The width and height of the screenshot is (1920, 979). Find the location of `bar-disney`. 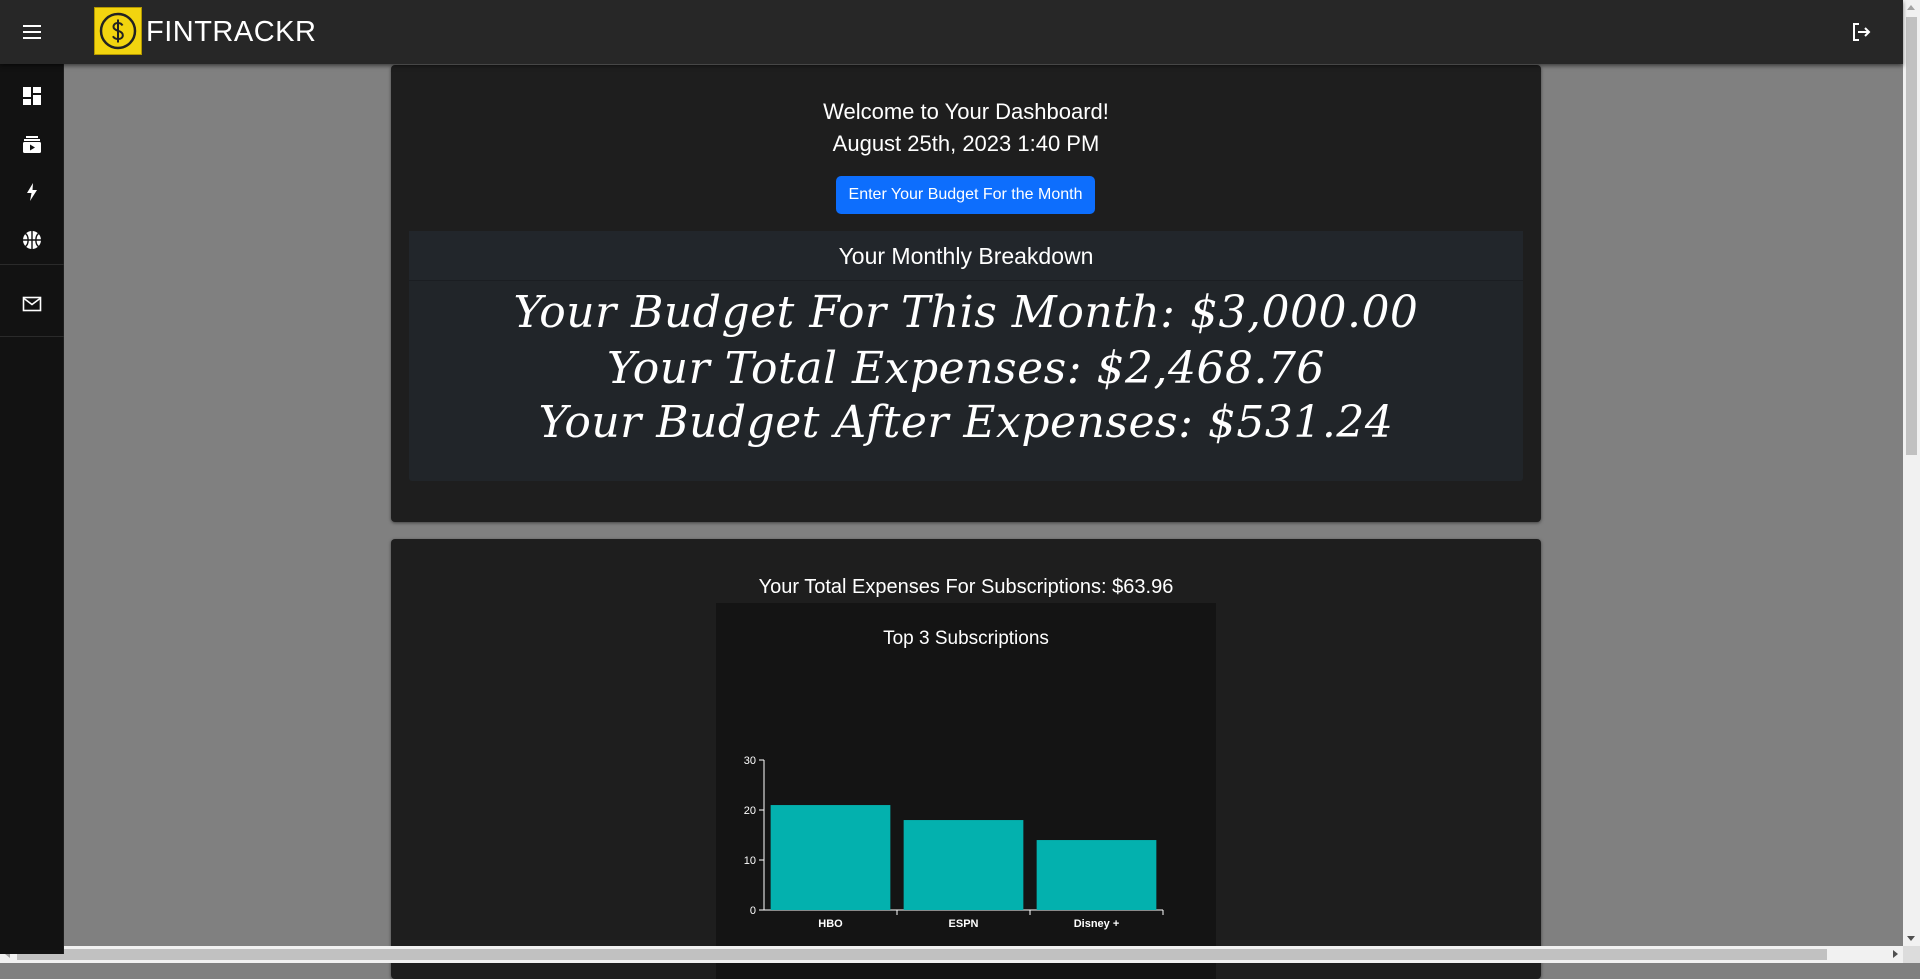

bar-disney is located at coordinates (1096, 875).